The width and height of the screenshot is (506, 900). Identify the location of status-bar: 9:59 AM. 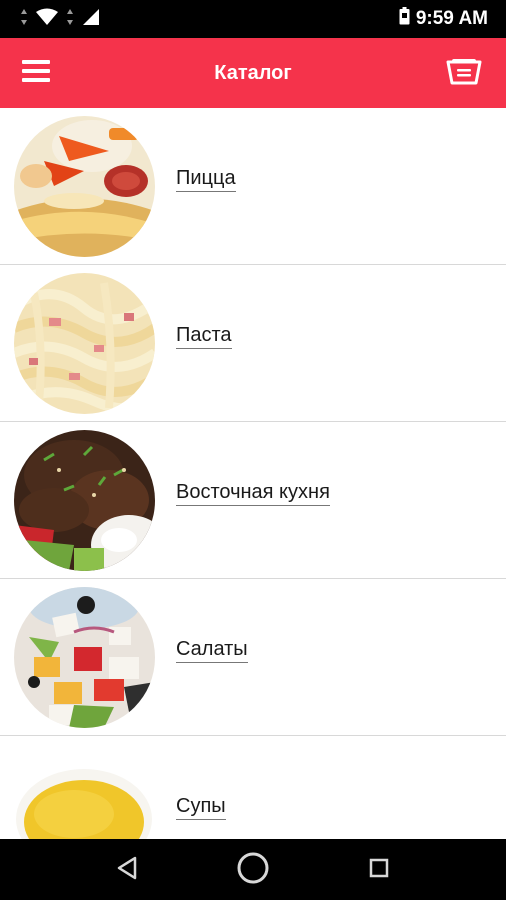
(253, 19).